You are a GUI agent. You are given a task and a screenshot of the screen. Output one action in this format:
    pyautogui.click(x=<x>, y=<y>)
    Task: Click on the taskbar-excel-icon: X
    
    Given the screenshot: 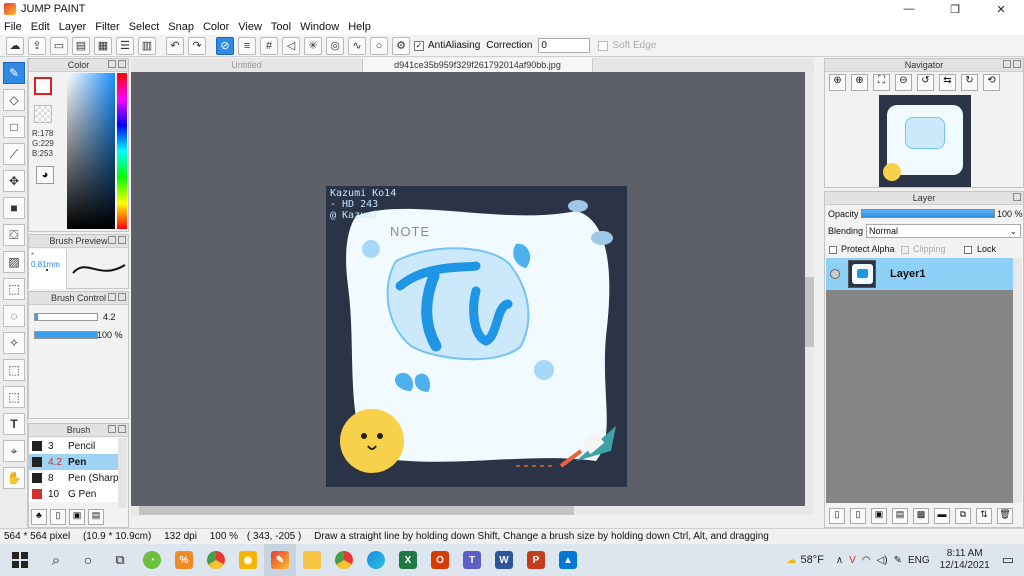 What is the action you would take?
    pyautogui.click(x=408, y=560)
    